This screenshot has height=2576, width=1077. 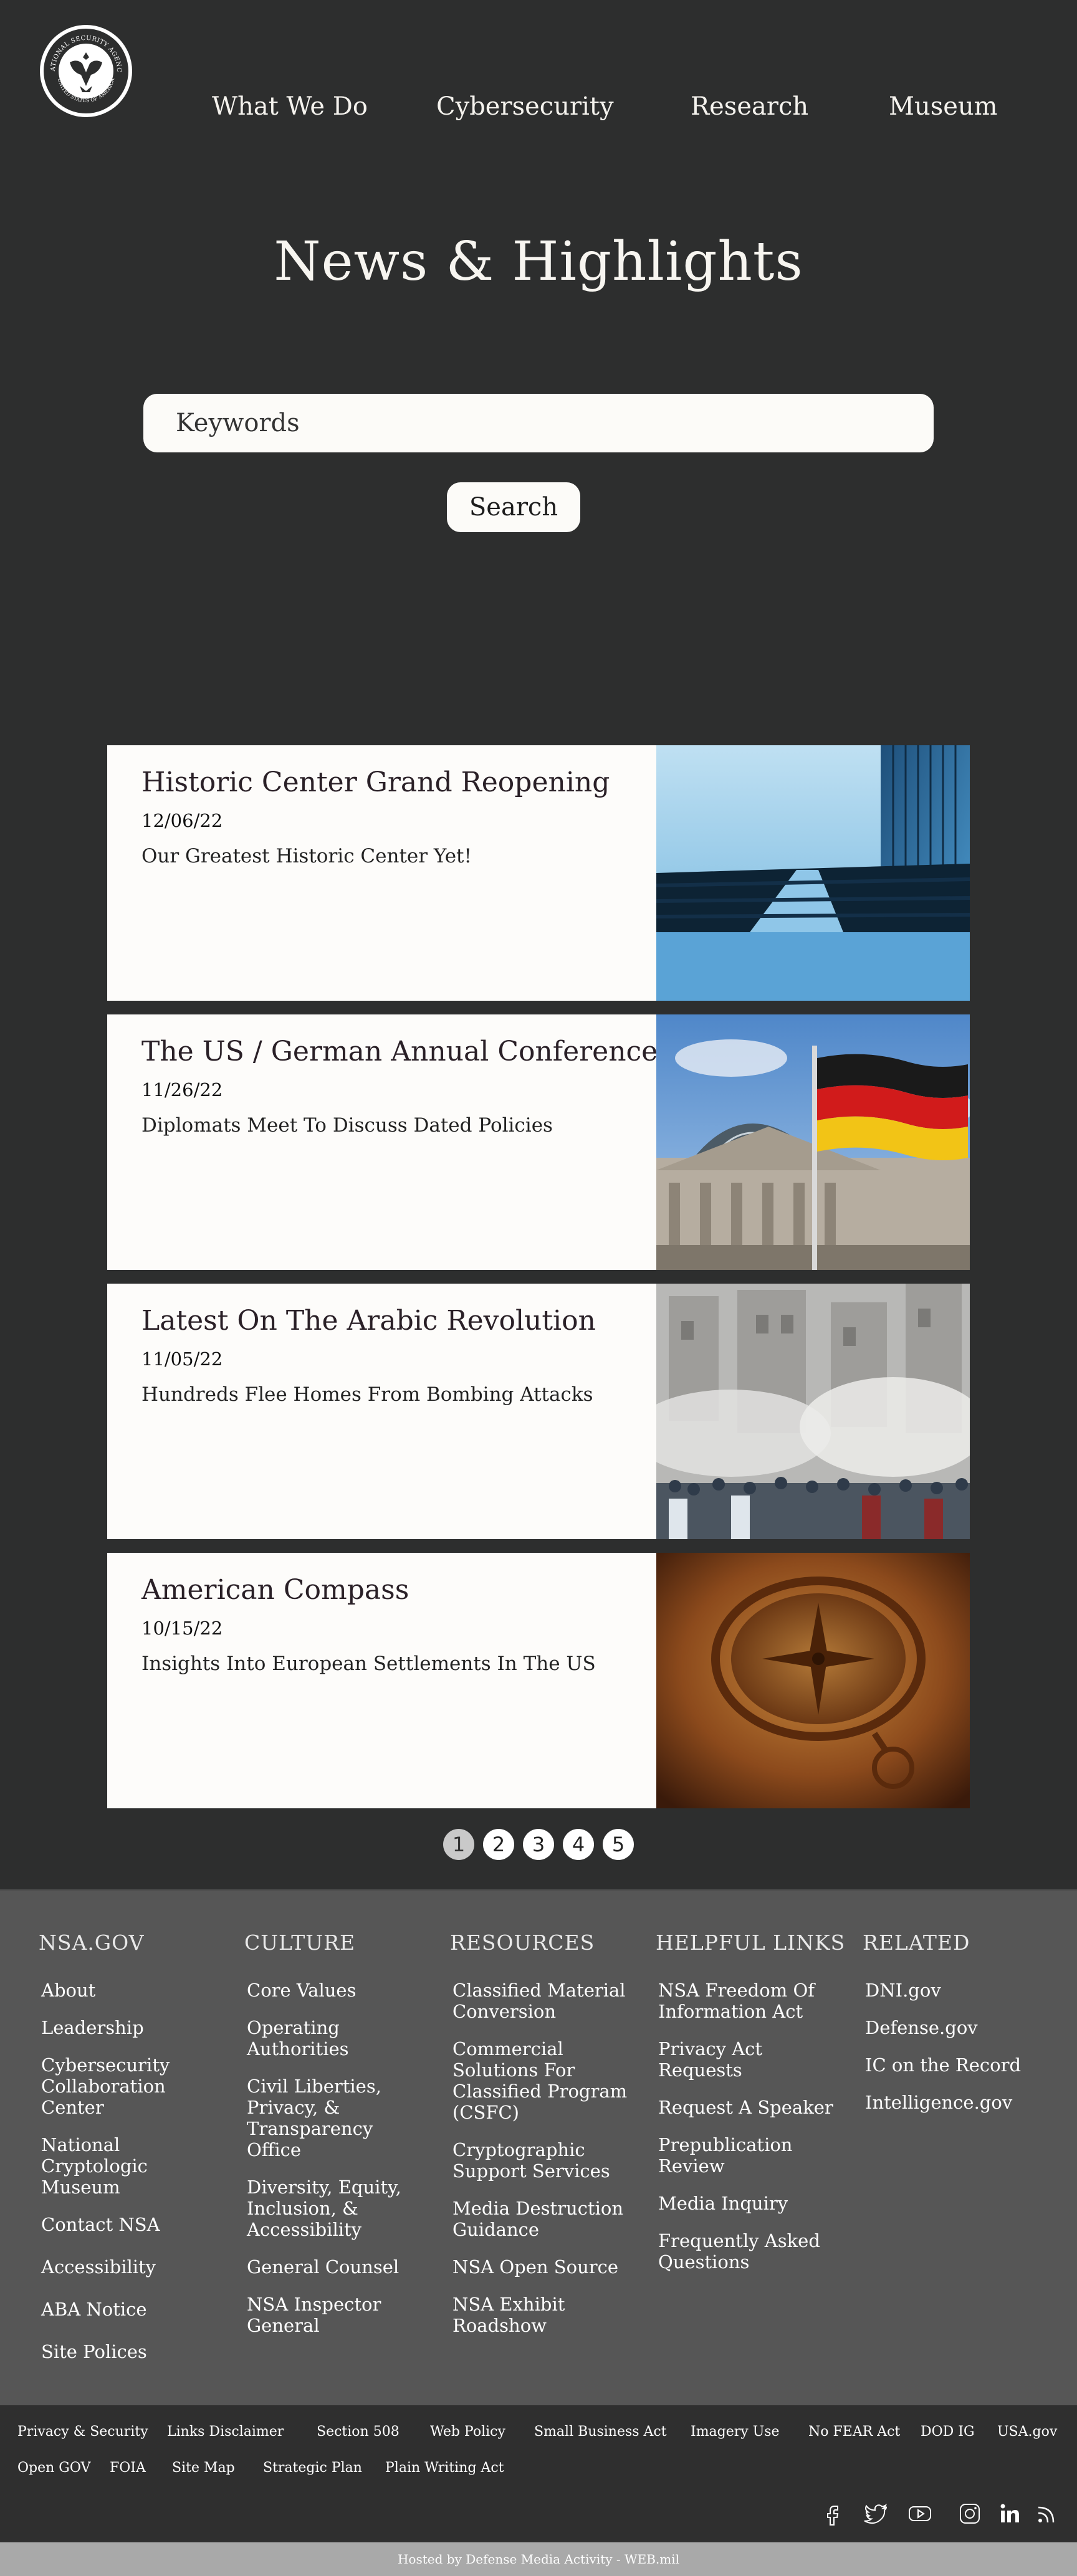 What do you see at coordinates (1047, 2514) in the screenshot?
I see `rss-icon` at bounding box center [1047, 2514].